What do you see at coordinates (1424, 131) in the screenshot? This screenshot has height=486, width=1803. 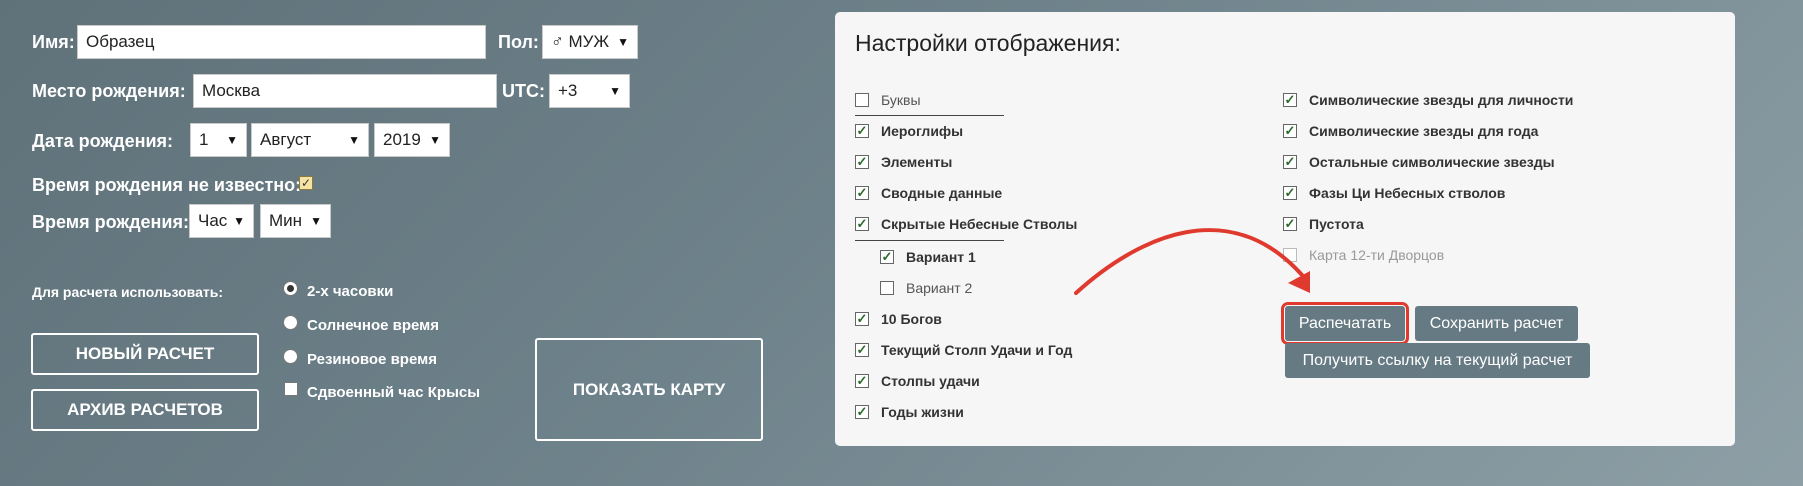 I see `label-stars-year: Символические звезды для года` at bounding box center [1424, 131].